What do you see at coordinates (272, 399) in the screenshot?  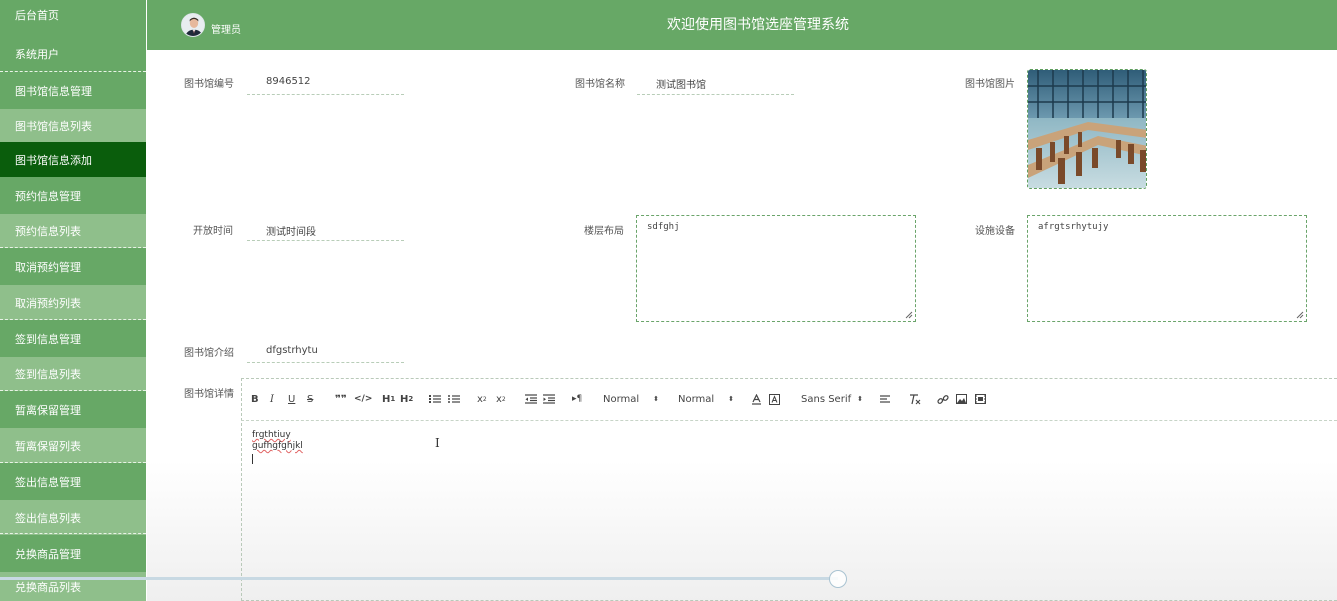 I see `italic-icon: I` at bounding box center [272, 399].